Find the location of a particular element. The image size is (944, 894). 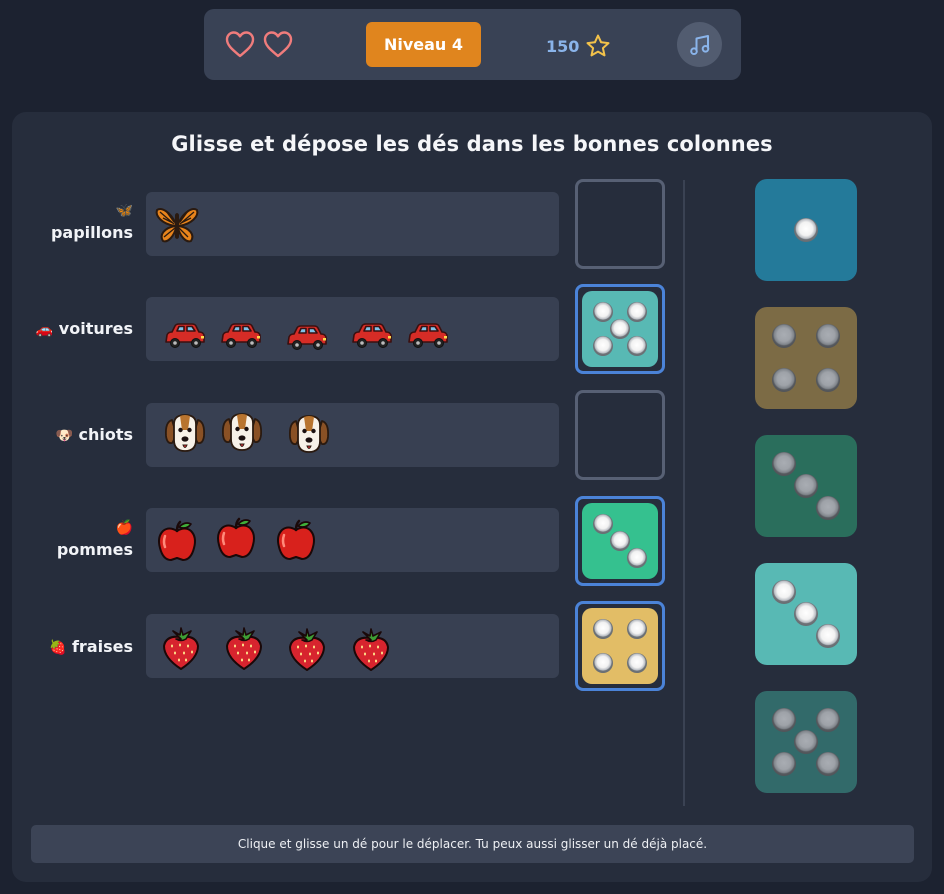

music-button is located at coordinates (699, 44).